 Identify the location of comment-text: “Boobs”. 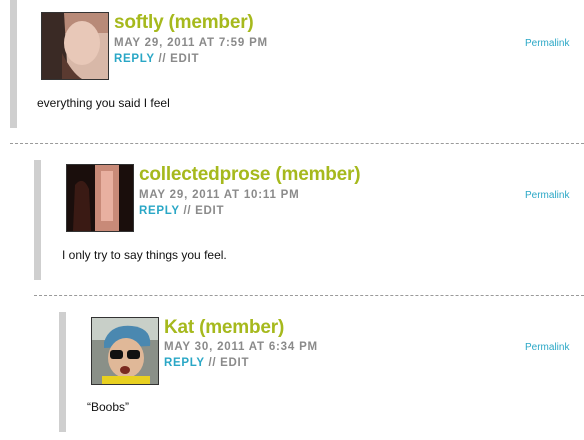
(108, 407).